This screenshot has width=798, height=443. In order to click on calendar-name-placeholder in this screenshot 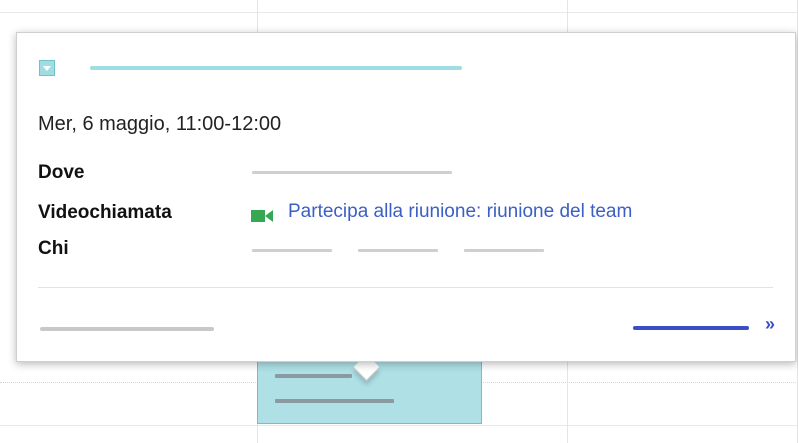, I will do `click(127, 329)`.